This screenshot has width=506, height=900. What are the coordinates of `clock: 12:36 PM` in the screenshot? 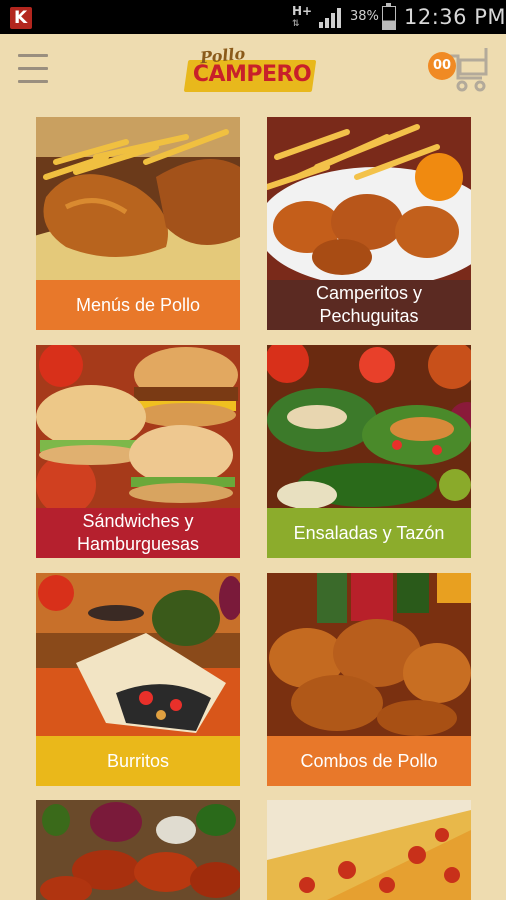 It's located at (455, 17).